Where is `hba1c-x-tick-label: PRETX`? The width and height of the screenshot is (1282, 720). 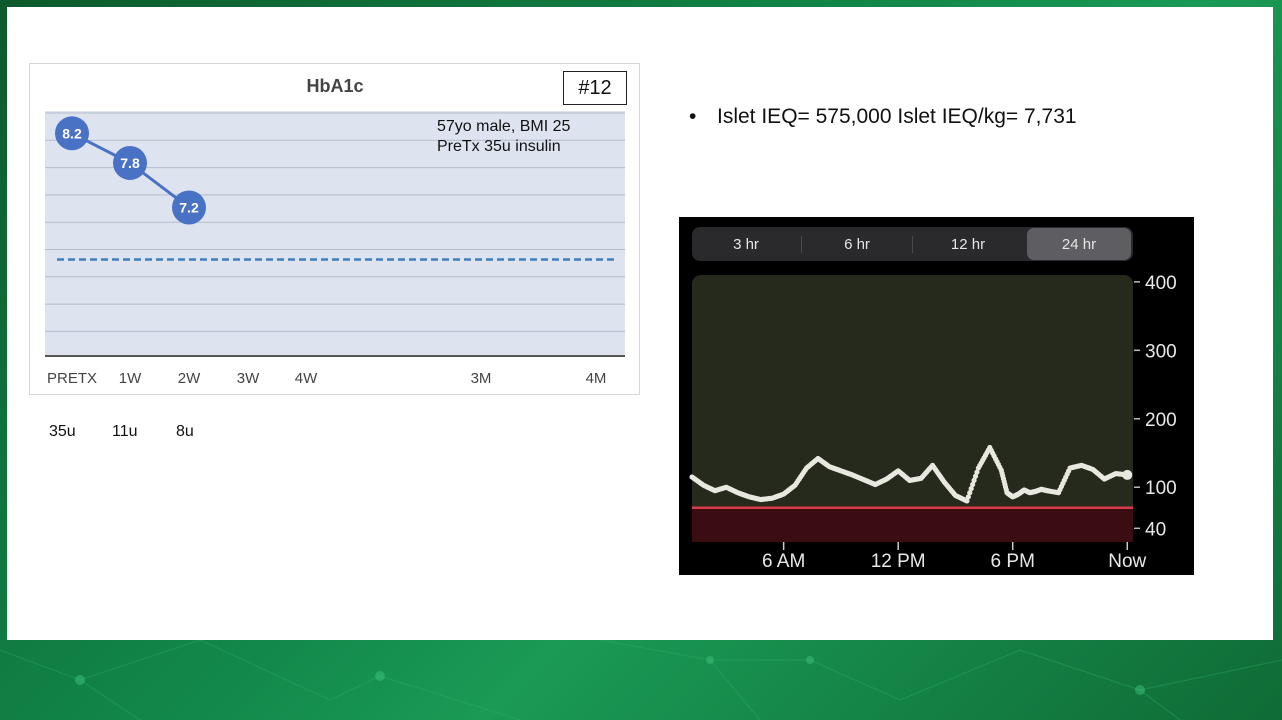 hba1c-x-tick-label: PRETX is located at coordinates (72, 378).